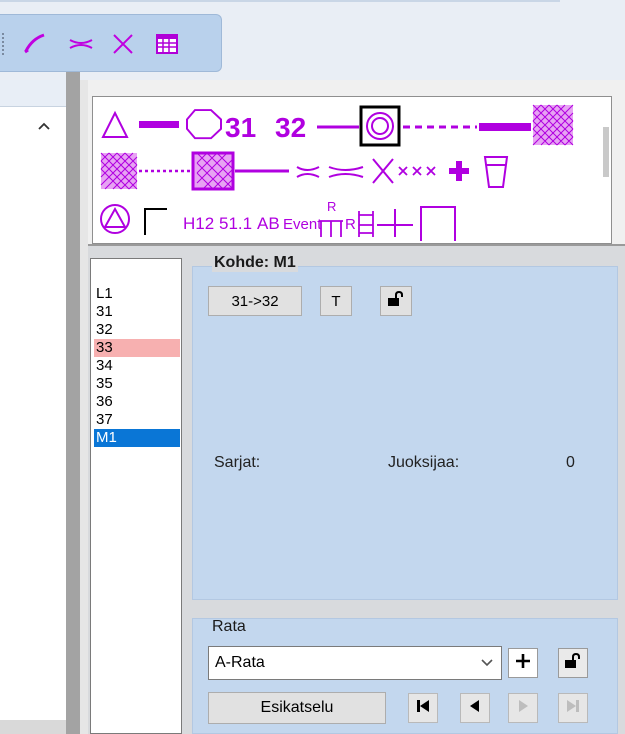 The width and height of the screenshot is (625, 734). I want to click on ab-label: AB, so click(268, 223).